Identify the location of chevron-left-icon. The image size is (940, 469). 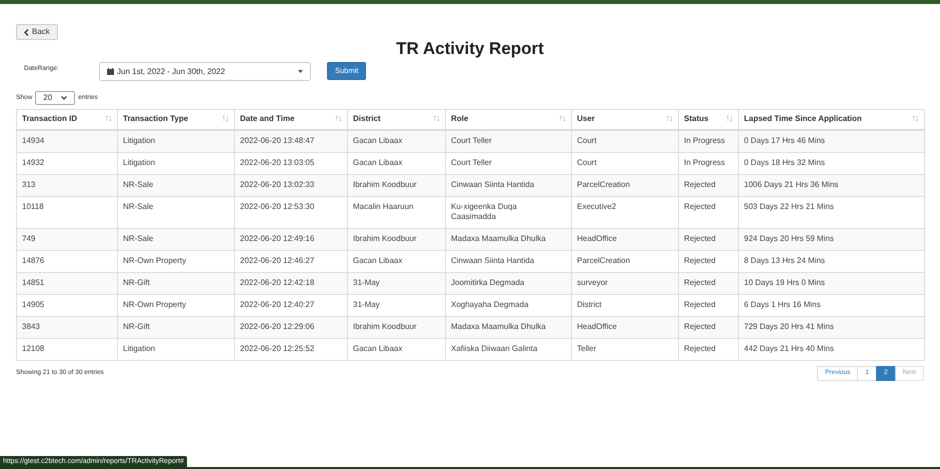
(26, 32).